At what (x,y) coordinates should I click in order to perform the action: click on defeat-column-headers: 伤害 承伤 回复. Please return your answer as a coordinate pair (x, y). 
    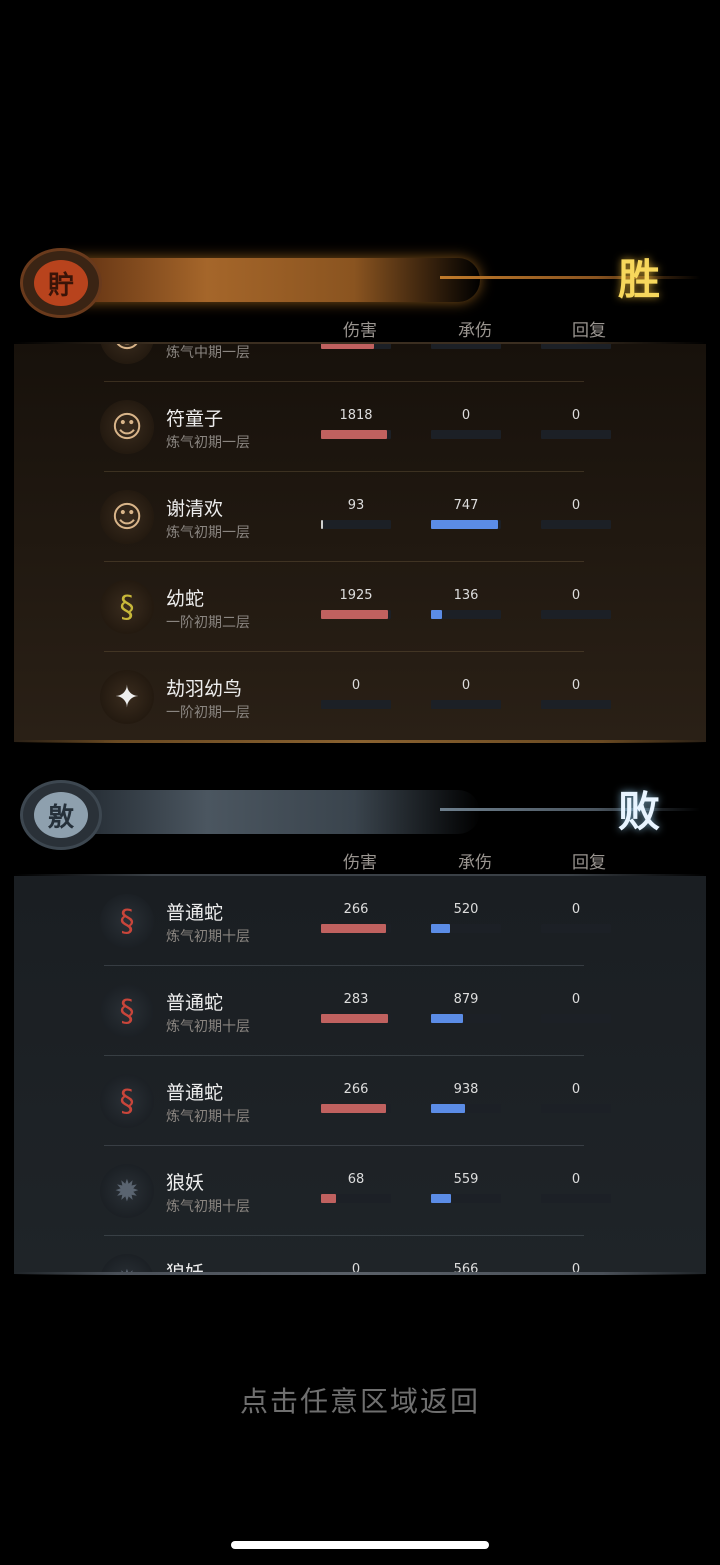
    Looking at the image, I should click on (360, 861).